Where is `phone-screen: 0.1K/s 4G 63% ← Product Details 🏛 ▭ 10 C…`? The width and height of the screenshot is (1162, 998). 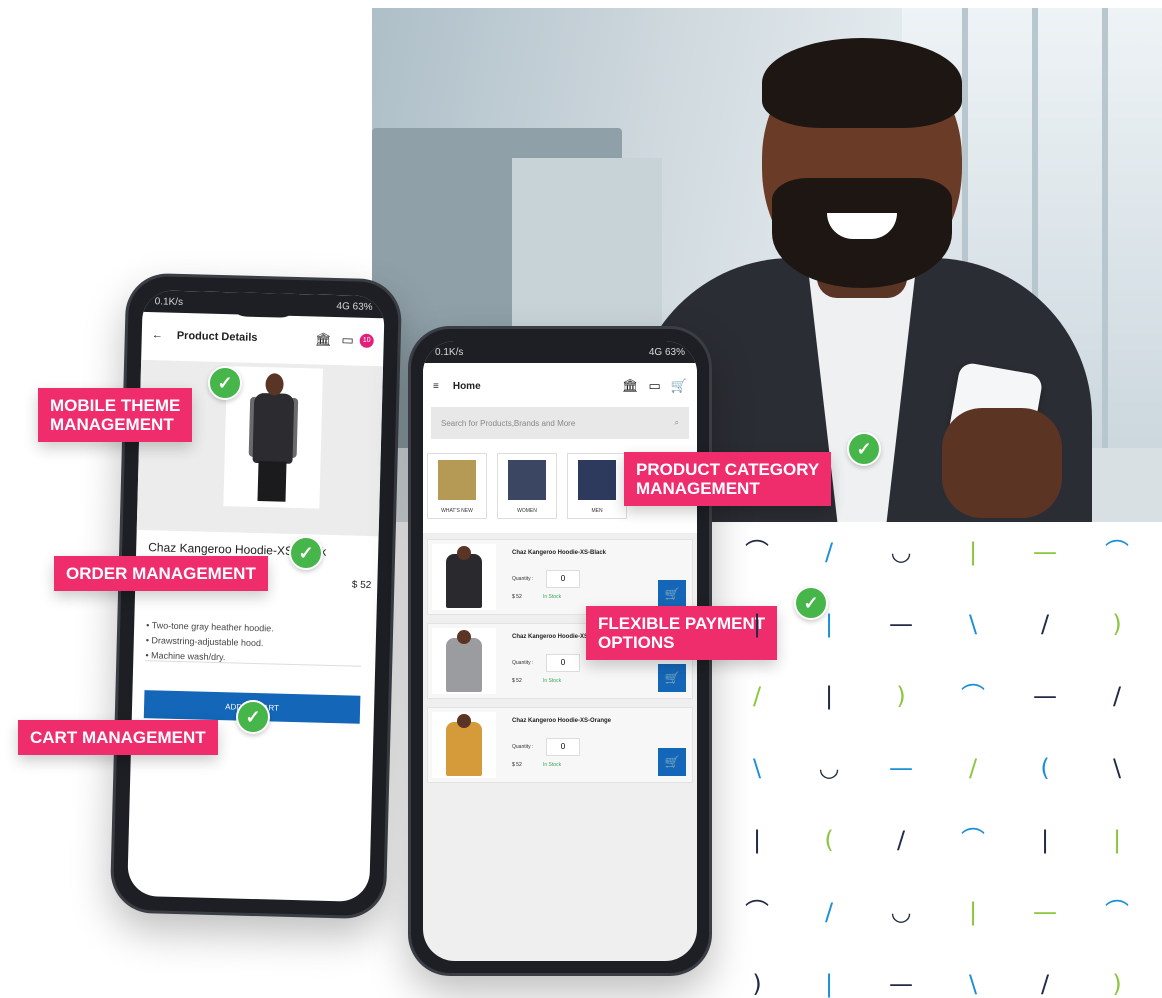 phone-screen: 0.1K/s 4G 63% ← Product Details 🏛 ▭ 10 C… is located at coordinates (256, 596).